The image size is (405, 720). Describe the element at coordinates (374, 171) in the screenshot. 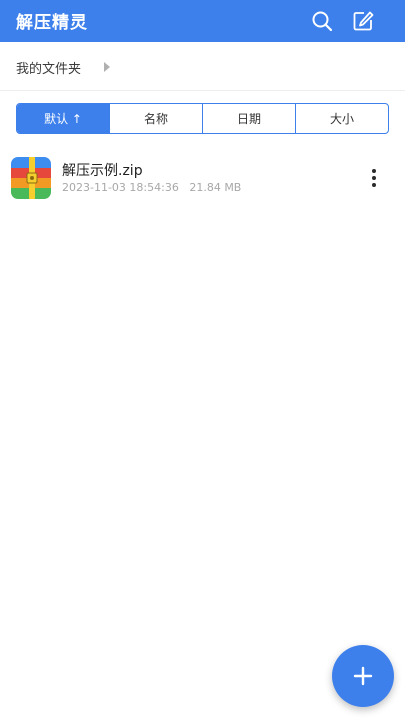

I see `more-vert-icon` at that location.